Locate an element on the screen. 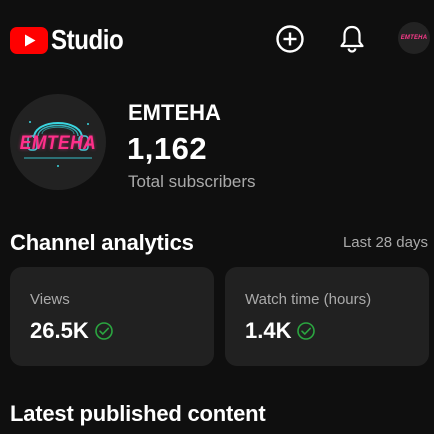 This screenshot has height=434, width=434. watch-time-label: Watch time (hours) is located at coordinates (308, 299).